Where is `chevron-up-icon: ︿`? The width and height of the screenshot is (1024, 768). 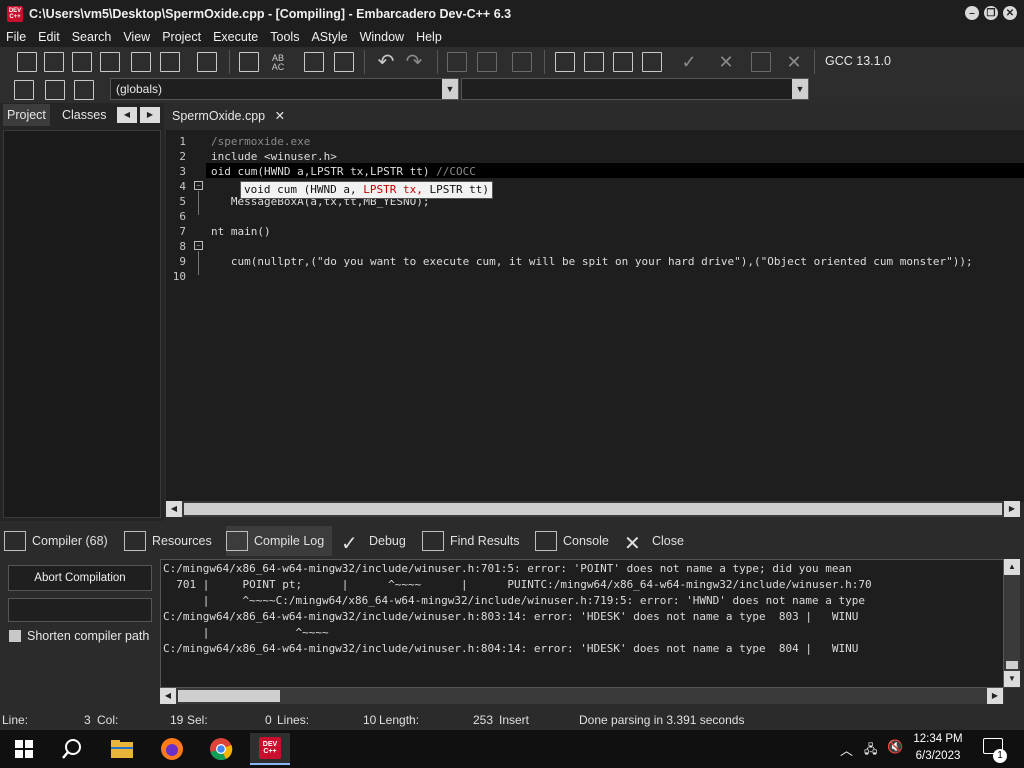 chevron-up-icon: ︿ is located at coordinates (846, 749).